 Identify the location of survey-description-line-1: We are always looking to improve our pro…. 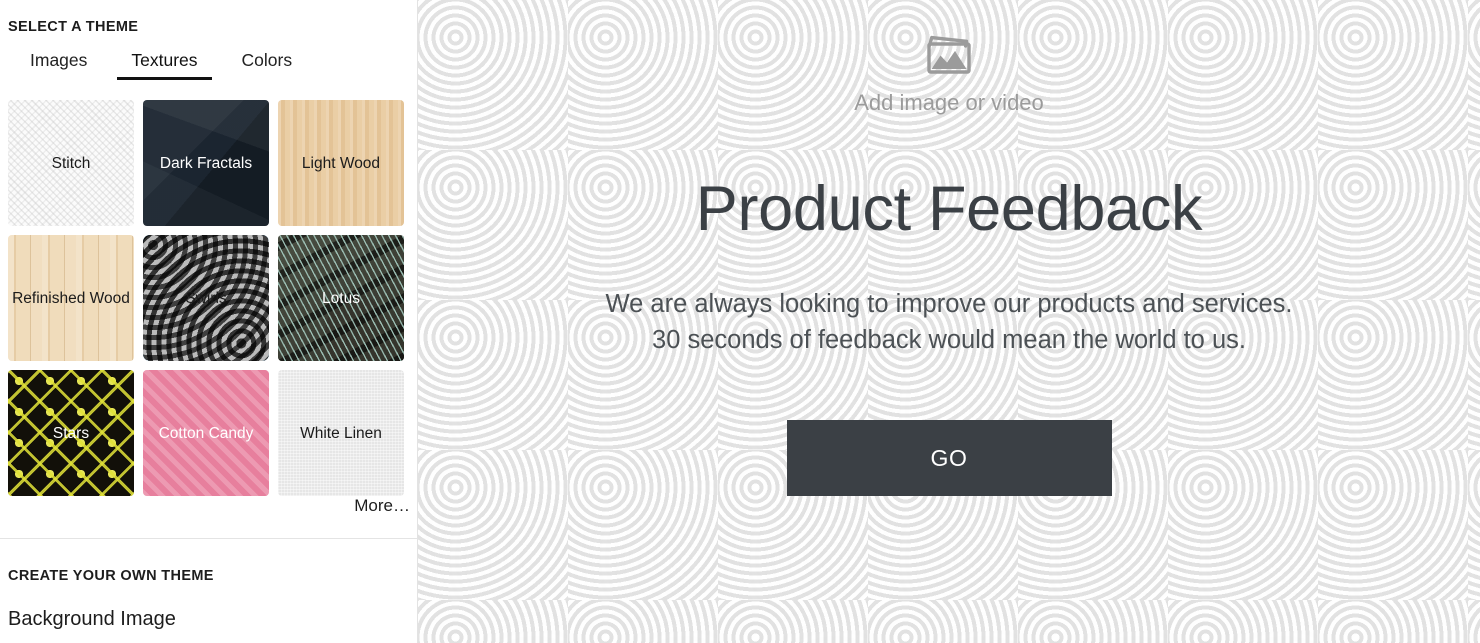
(949, 304).